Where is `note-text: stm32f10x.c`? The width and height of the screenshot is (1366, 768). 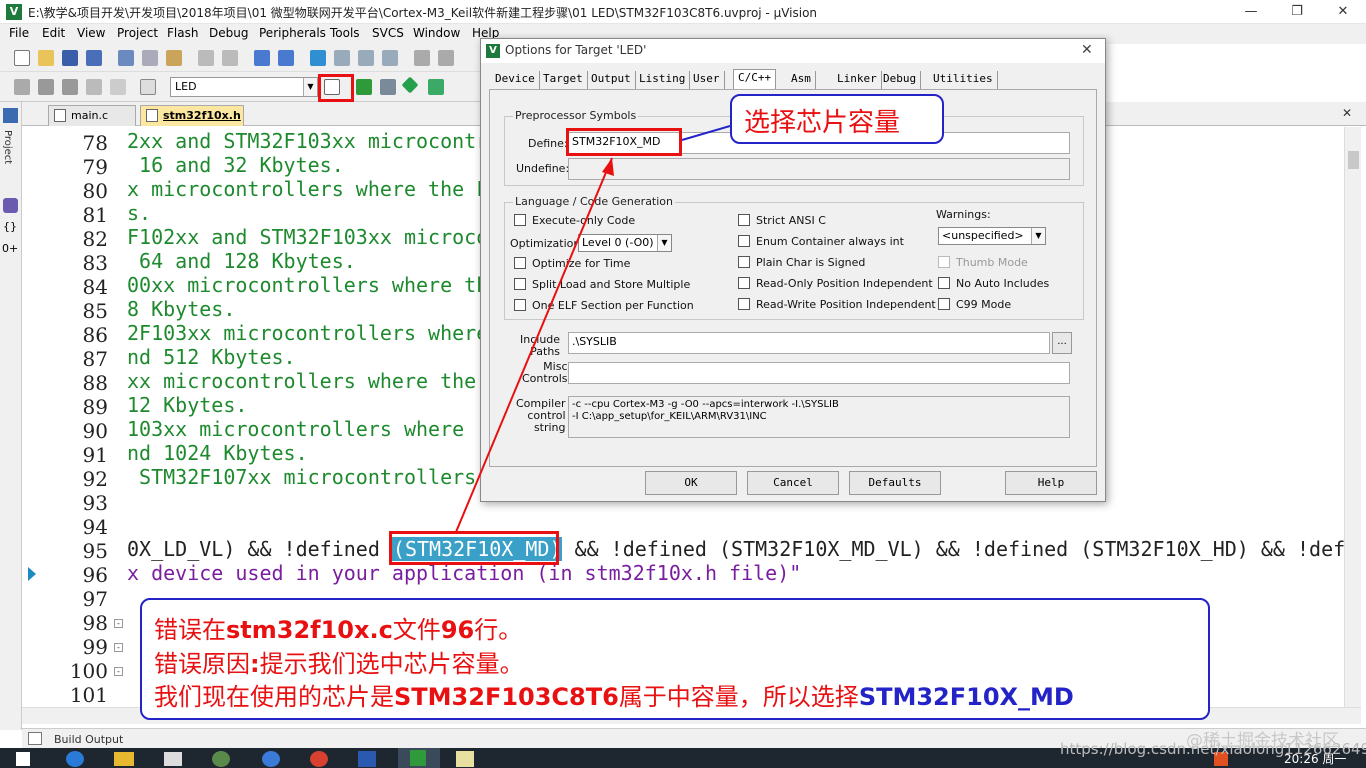
note-text: stm32f10x.c is located at coordinates (309, 630).